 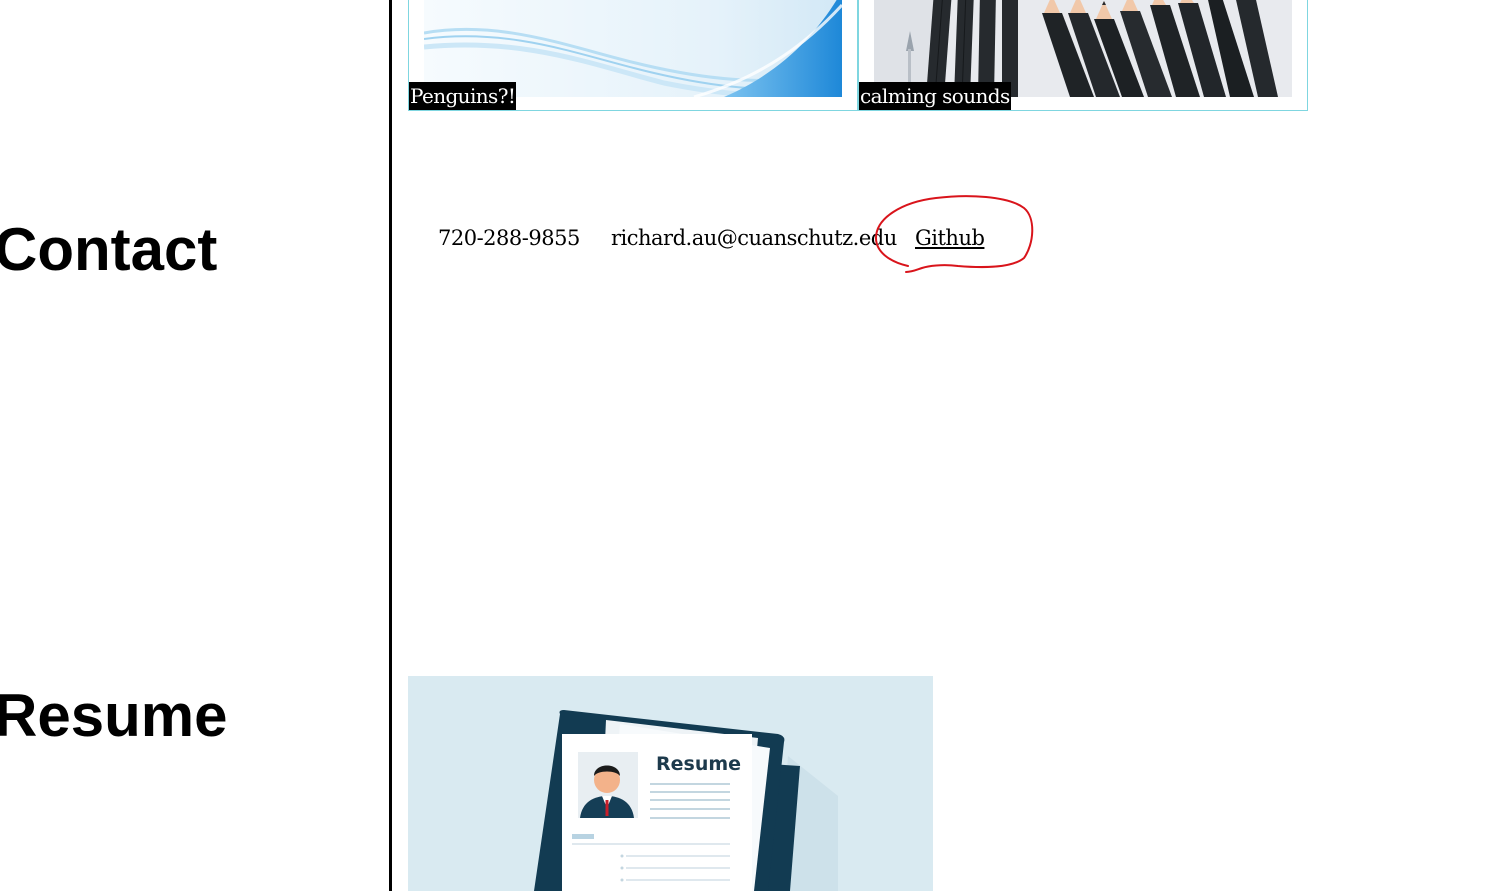 What do you see at coordinates (935, 96) in the screenshot?
I see `project-caption-calming-sounds: calming sounds` at bounding box center [935, 96].